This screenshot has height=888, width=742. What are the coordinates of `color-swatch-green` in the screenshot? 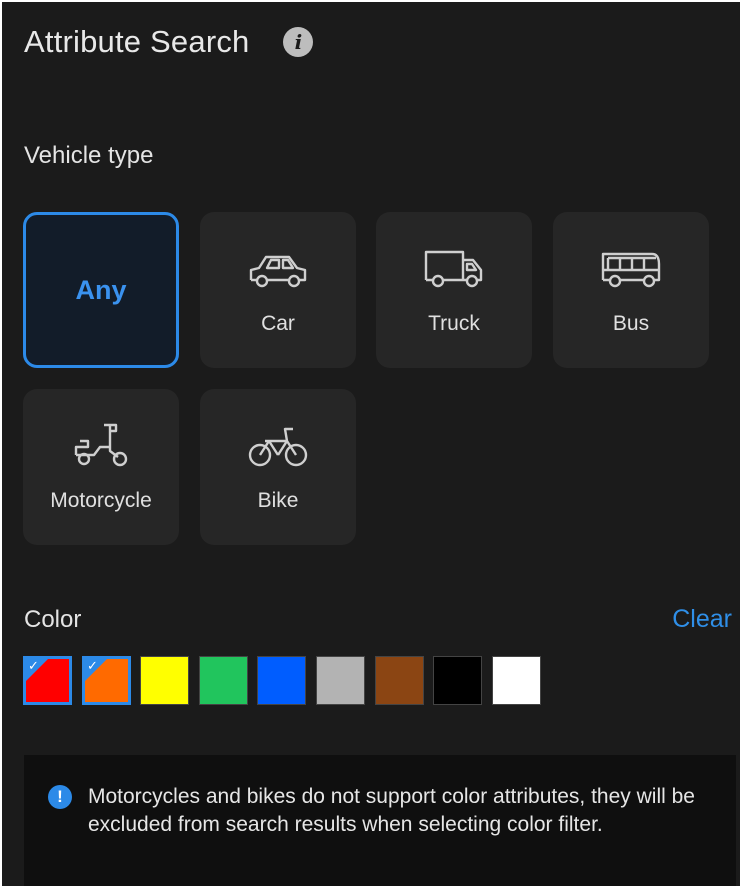 It's located at (223, 680).